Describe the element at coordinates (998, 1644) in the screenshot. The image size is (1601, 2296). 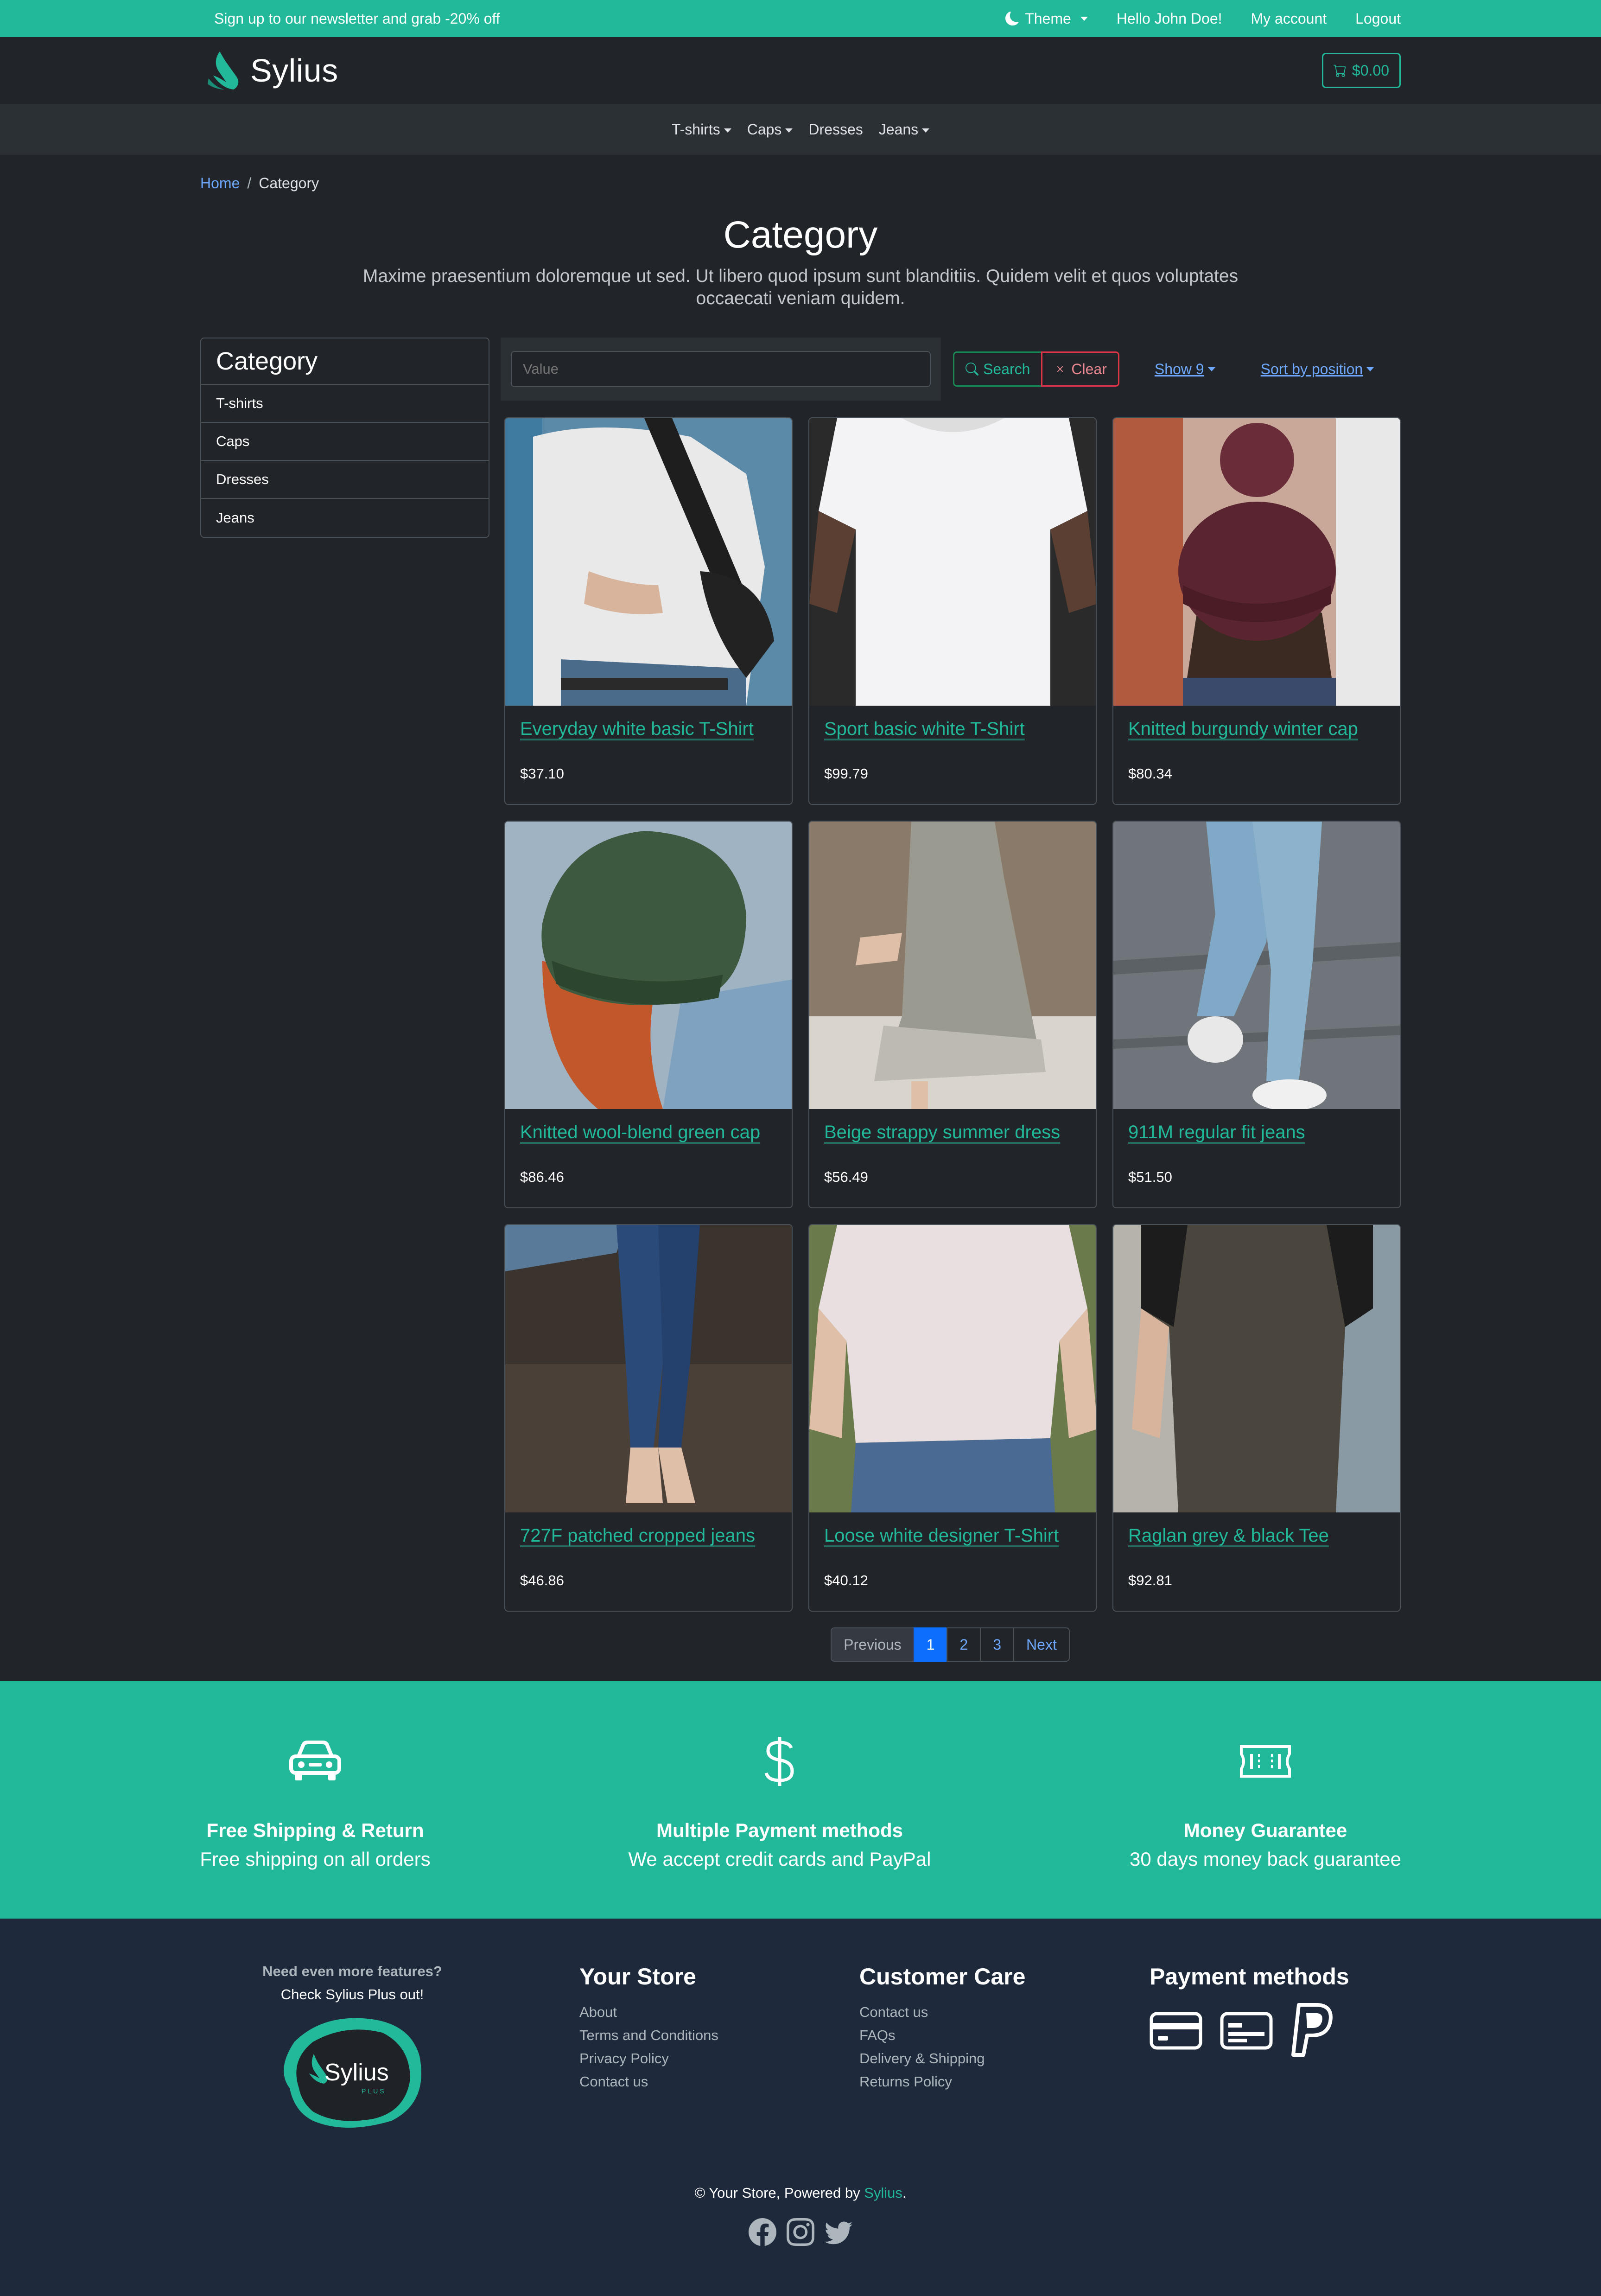
I see `pagination-page-3: 3` at that location.